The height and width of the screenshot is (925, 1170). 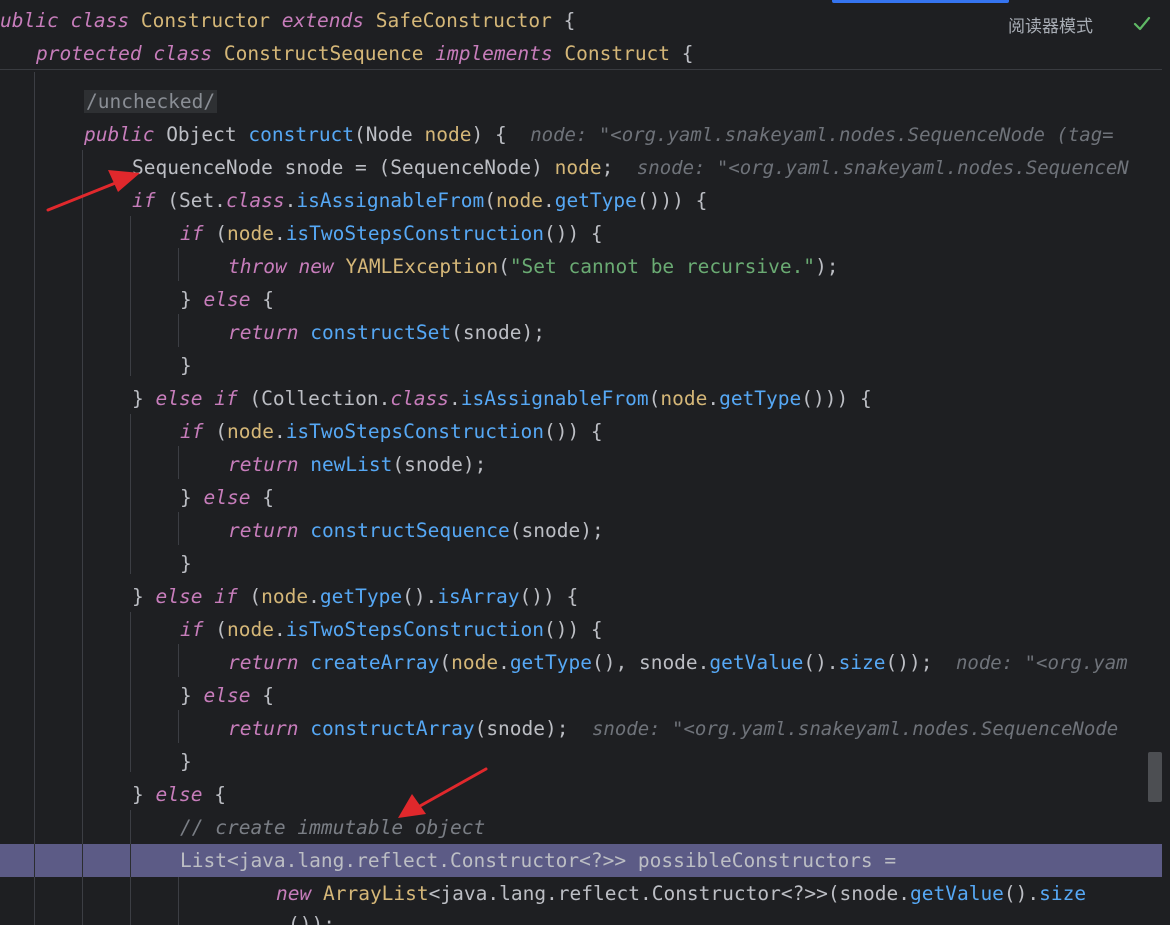 I want to click on sticky-header-divider, so click(x=581, y=69).